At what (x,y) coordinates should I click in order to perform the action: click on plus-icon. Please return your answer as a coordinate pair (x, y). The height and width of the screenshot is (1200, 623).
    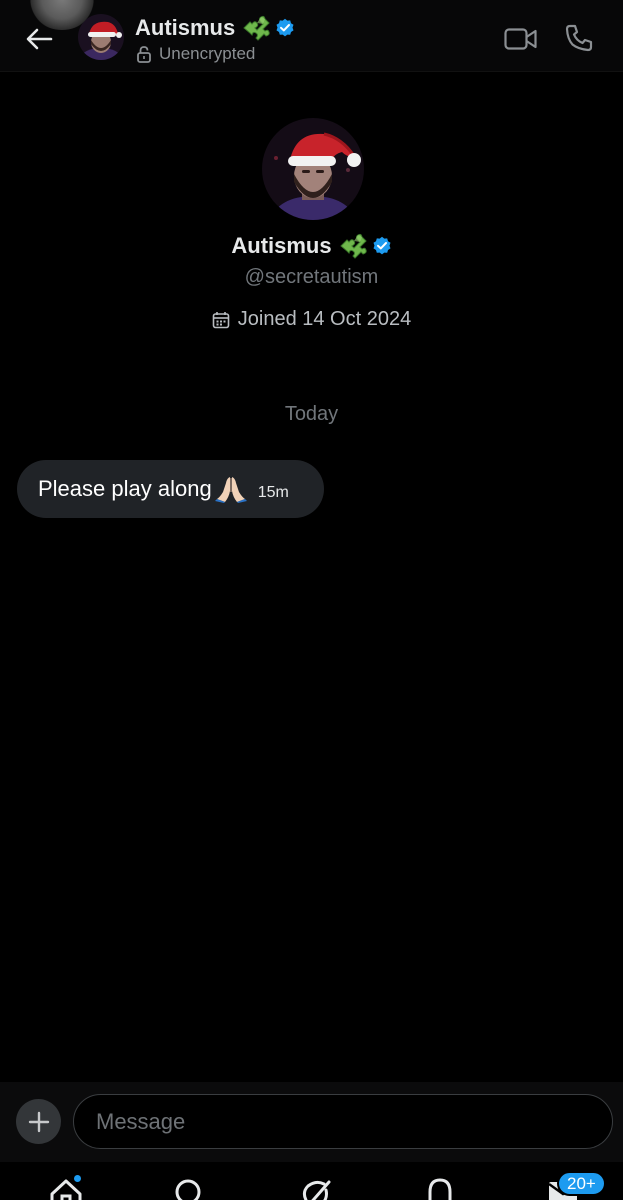
    Looking at the image, I should click on (38, 1121).